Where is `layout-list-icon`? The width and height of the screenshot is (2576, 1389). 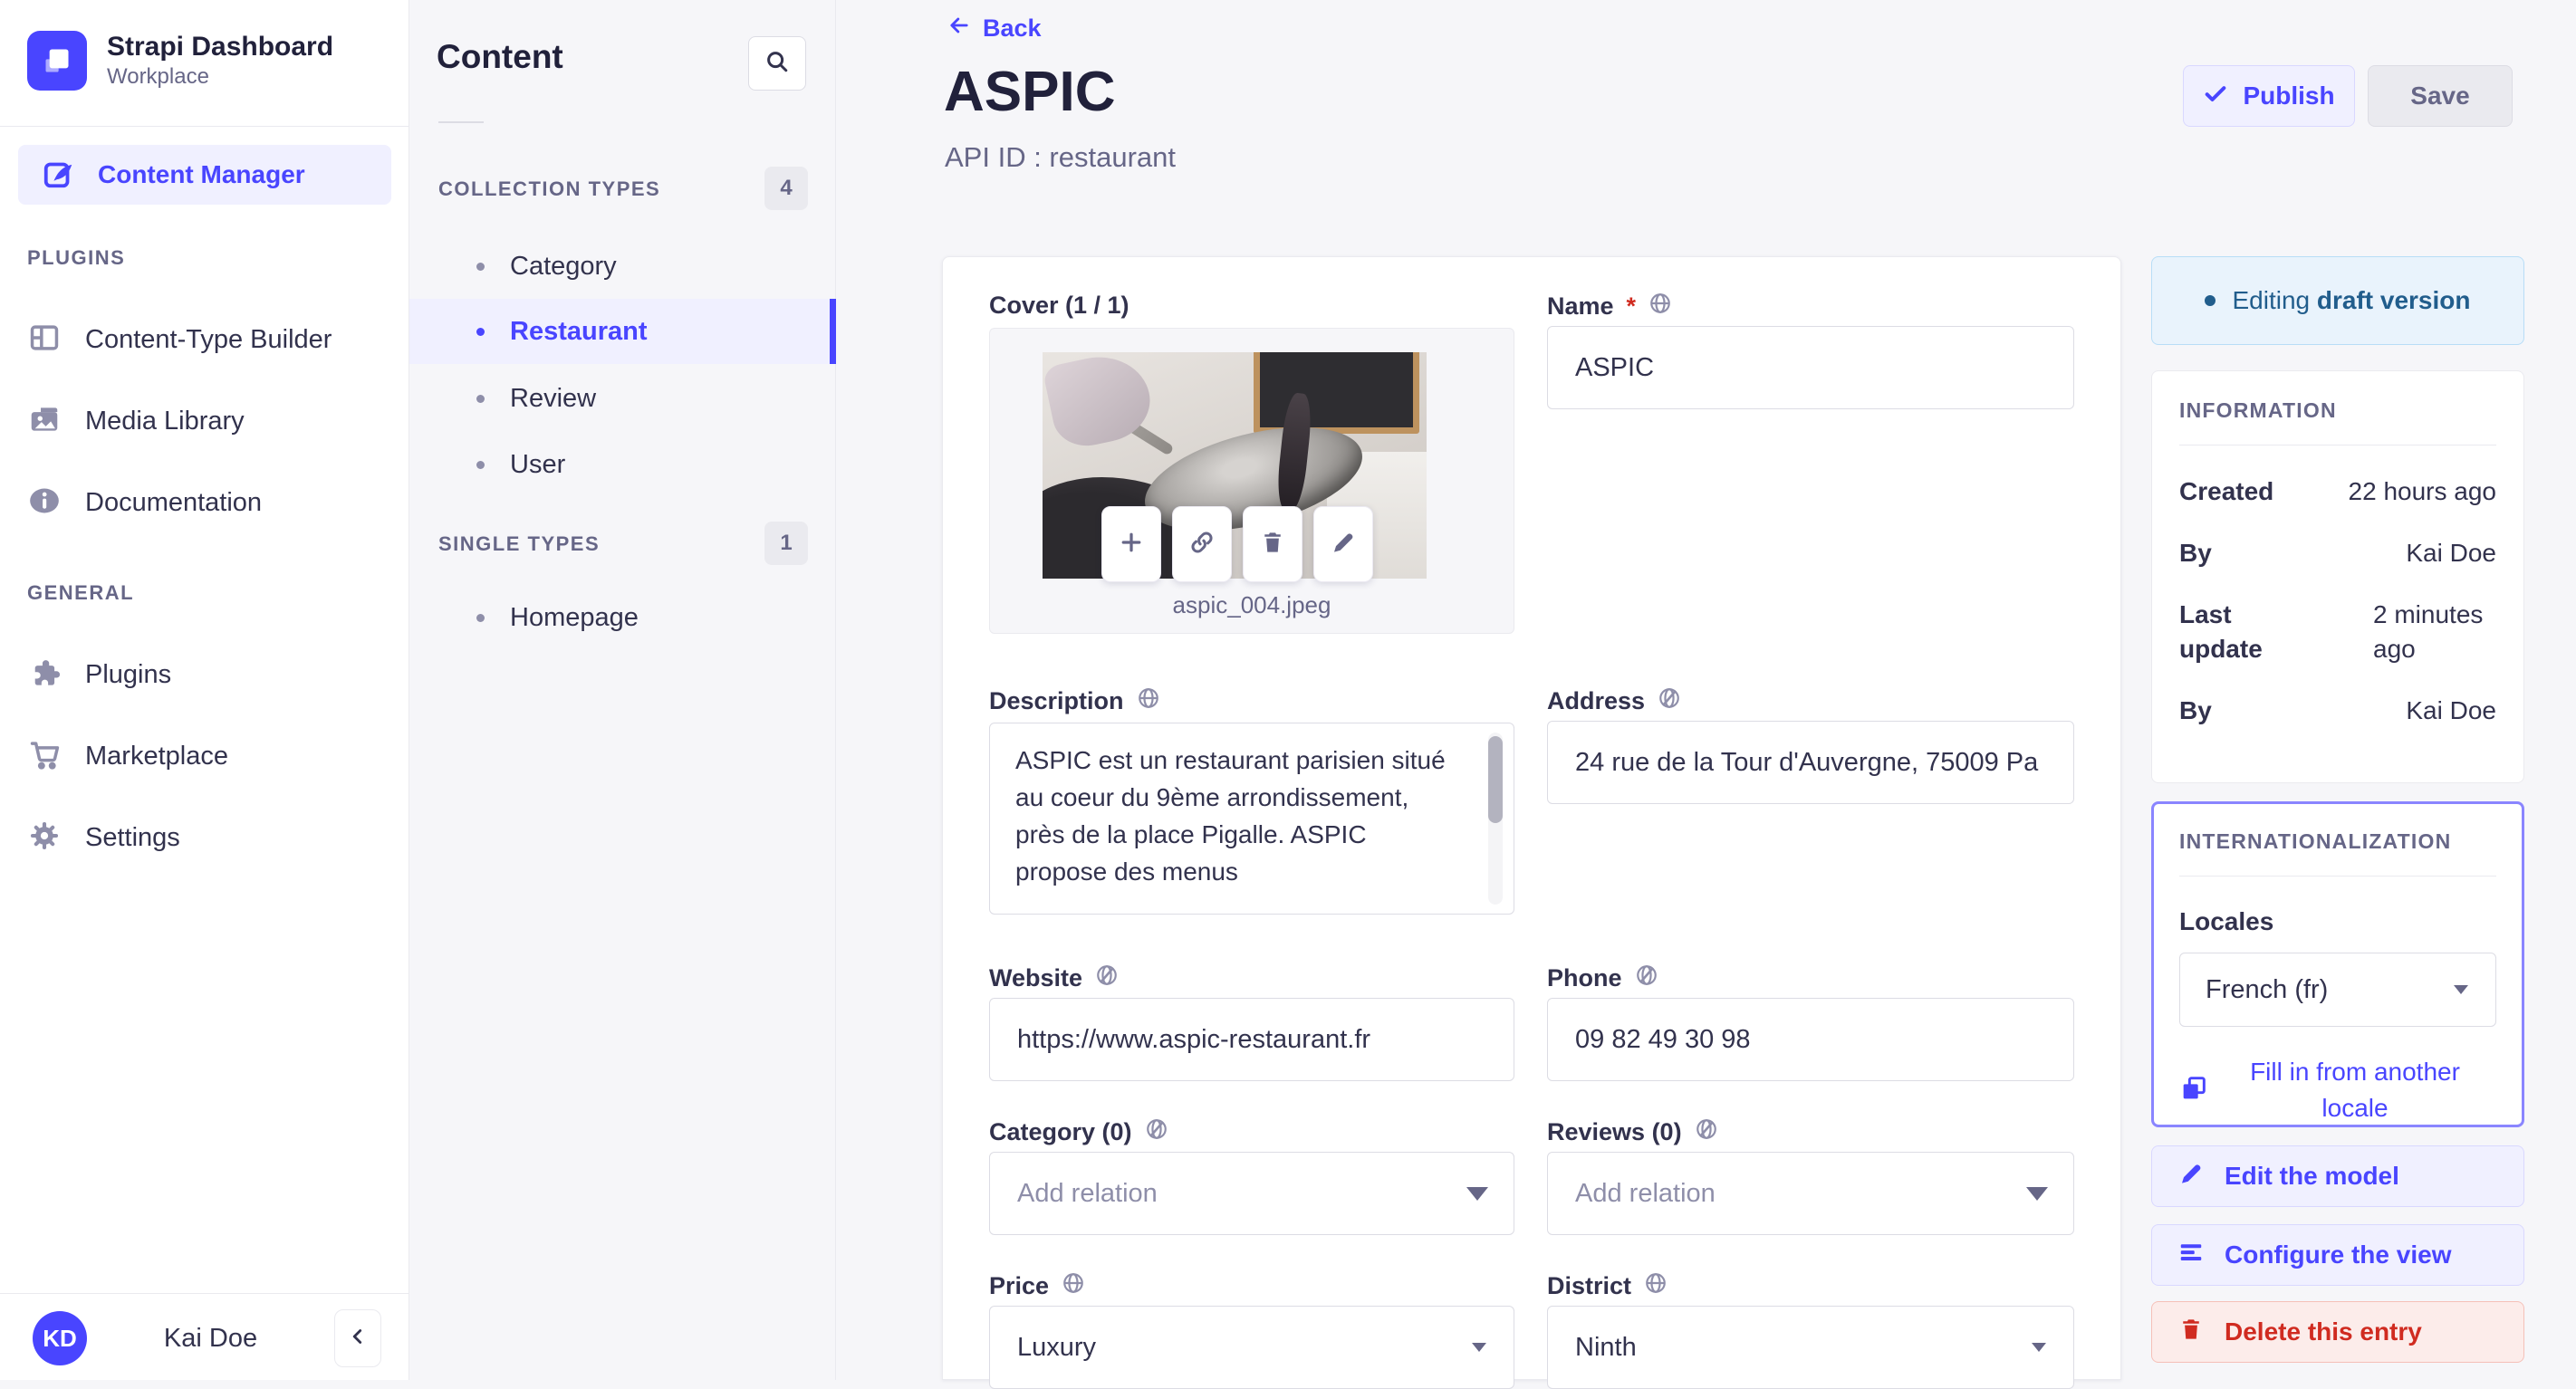 layout-list-icon is located at coordinates (2191, 1255).